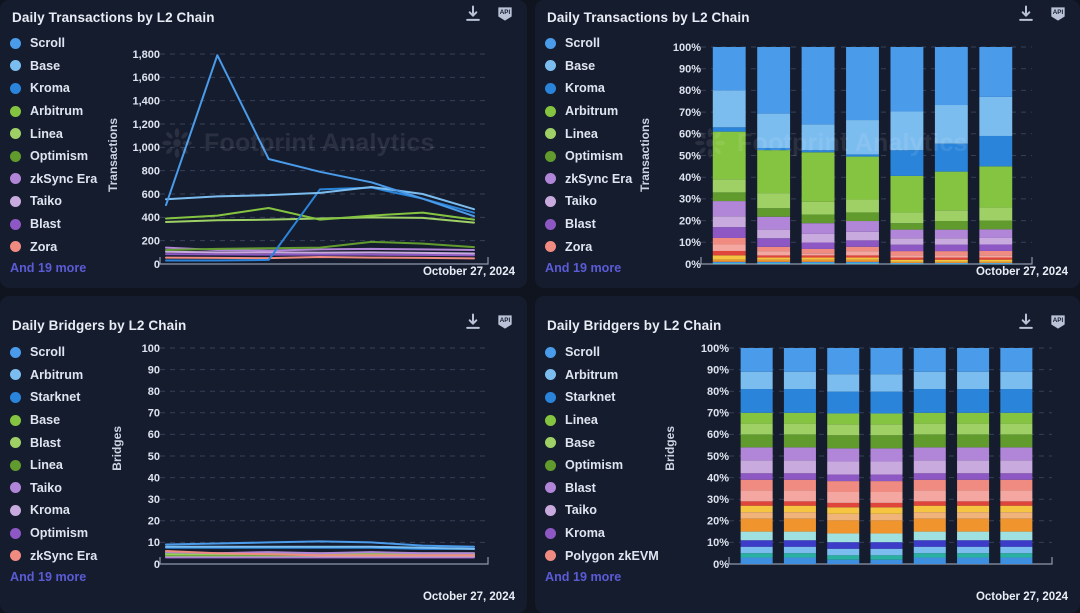 The image size is (1080, 613). I want to click on svg-text: 60, so click(154, 435).